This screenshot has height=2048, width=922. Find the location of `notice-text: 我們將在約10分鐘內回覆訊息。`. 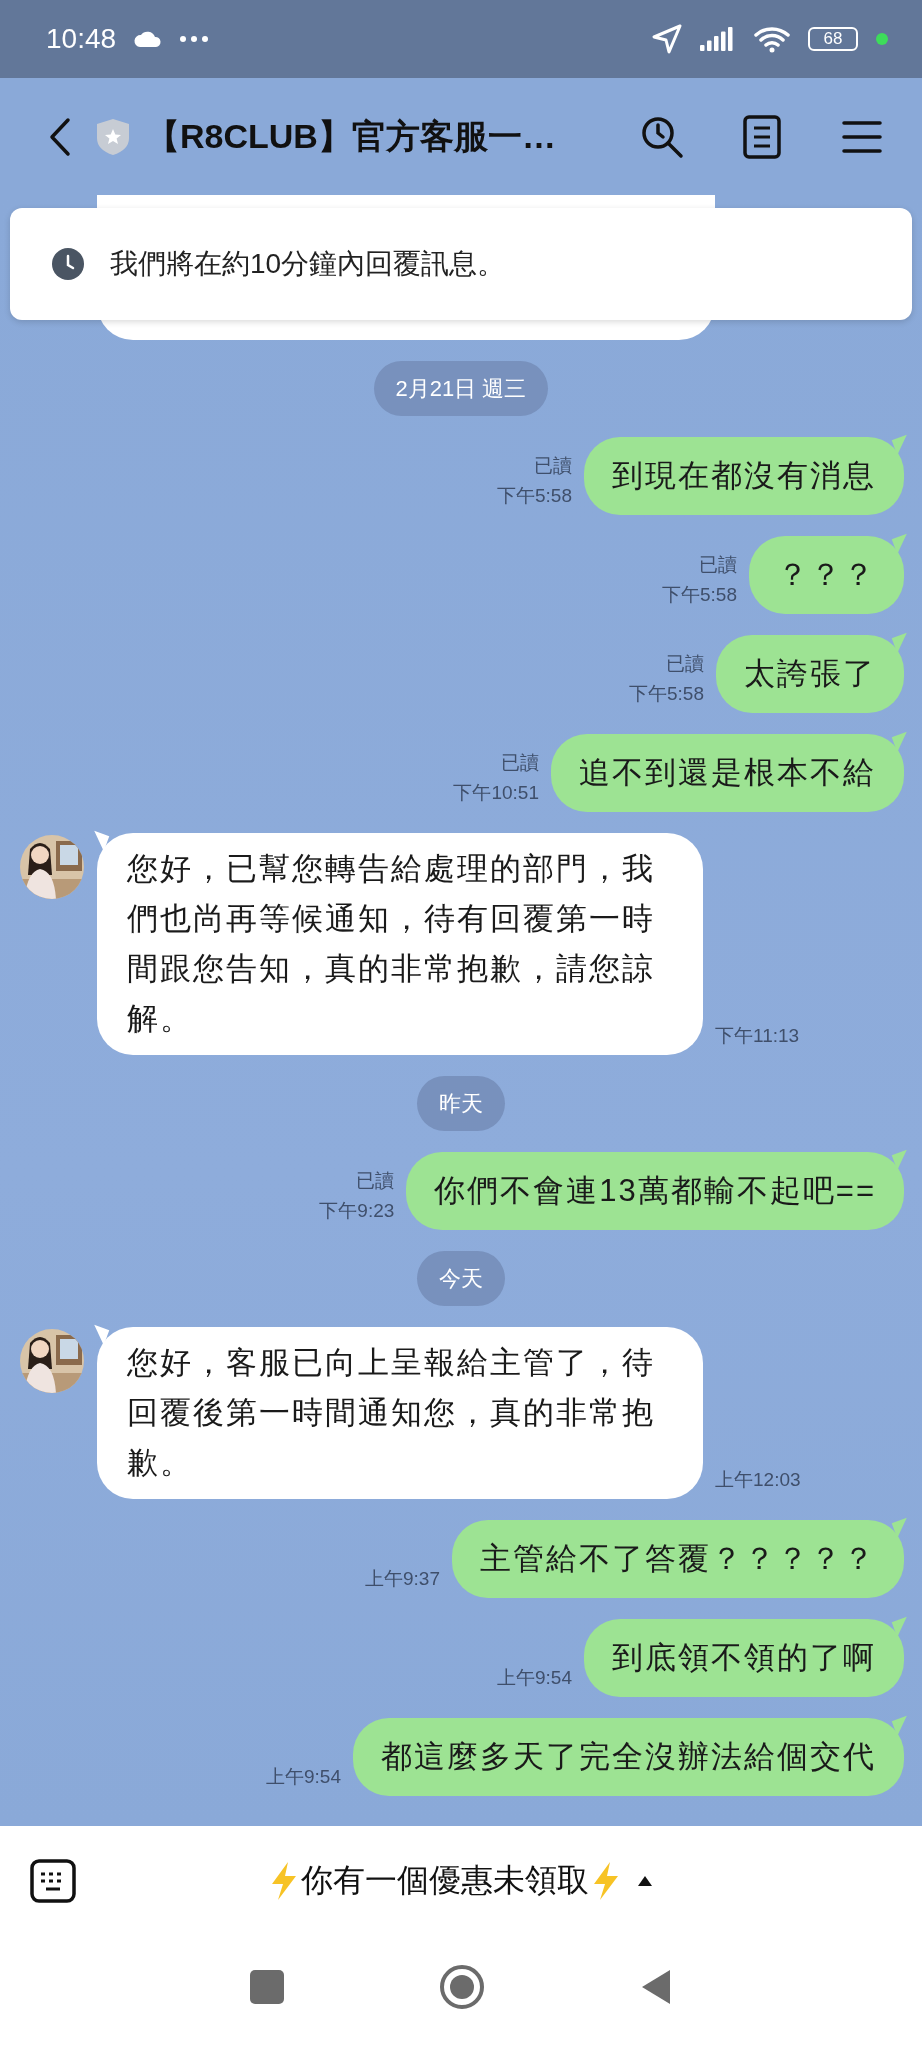

notice-text: 我們將在約10分鐘內回覆訊息。 is located at coordinates (308, 264).